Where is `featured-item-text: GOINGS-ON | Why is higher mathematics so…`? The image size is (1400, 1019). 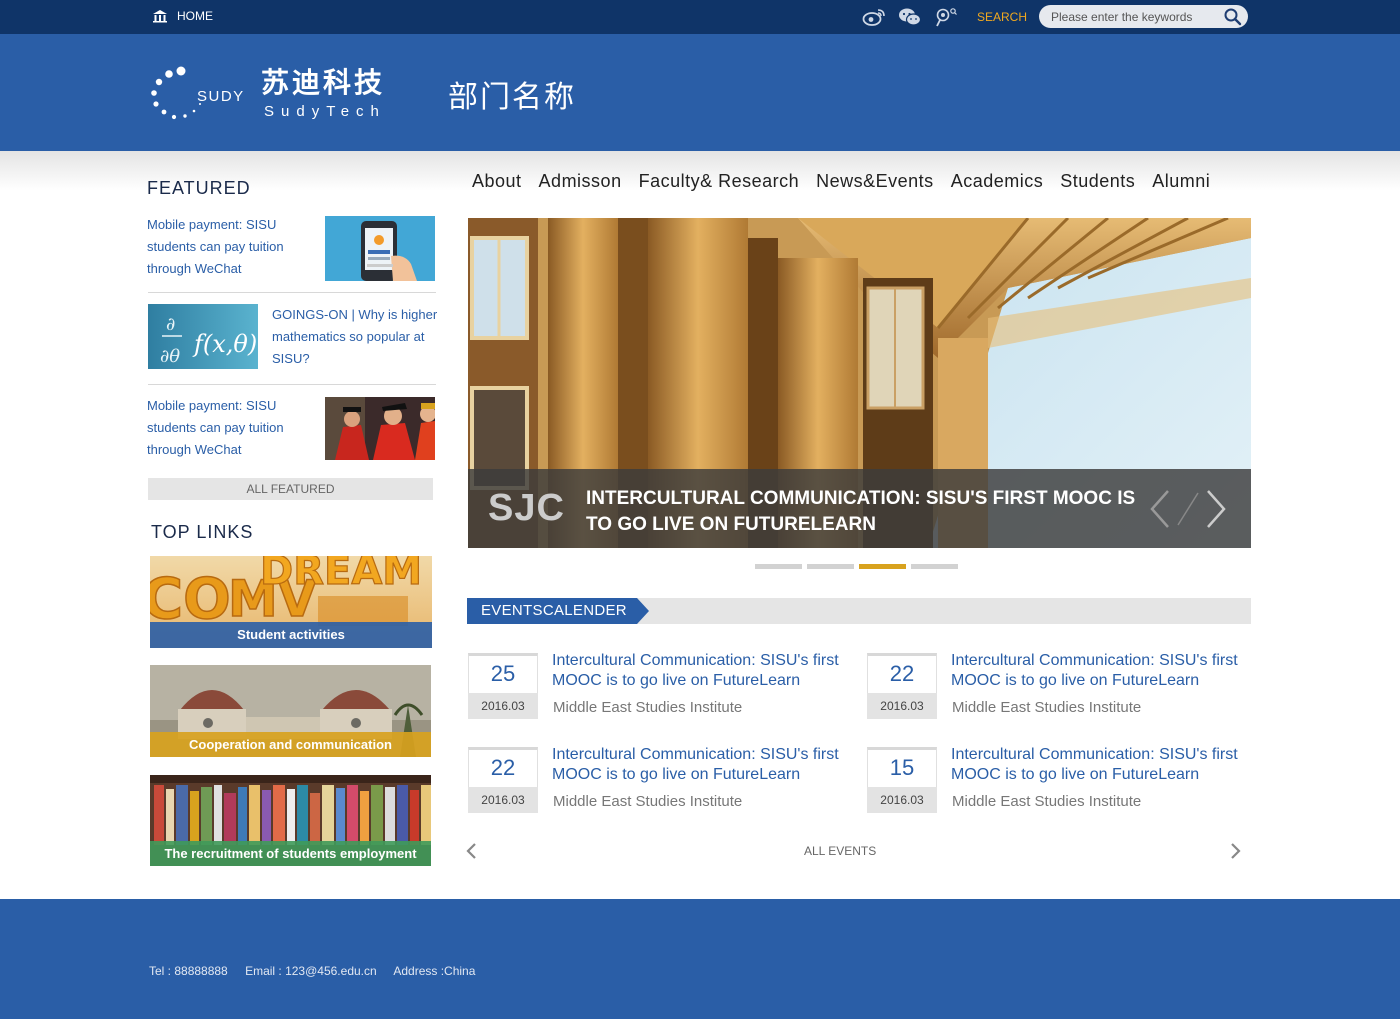
featured-item-text: GOINGS-ON | Why is higher mathematics so… is located at coordinates (357, 337).